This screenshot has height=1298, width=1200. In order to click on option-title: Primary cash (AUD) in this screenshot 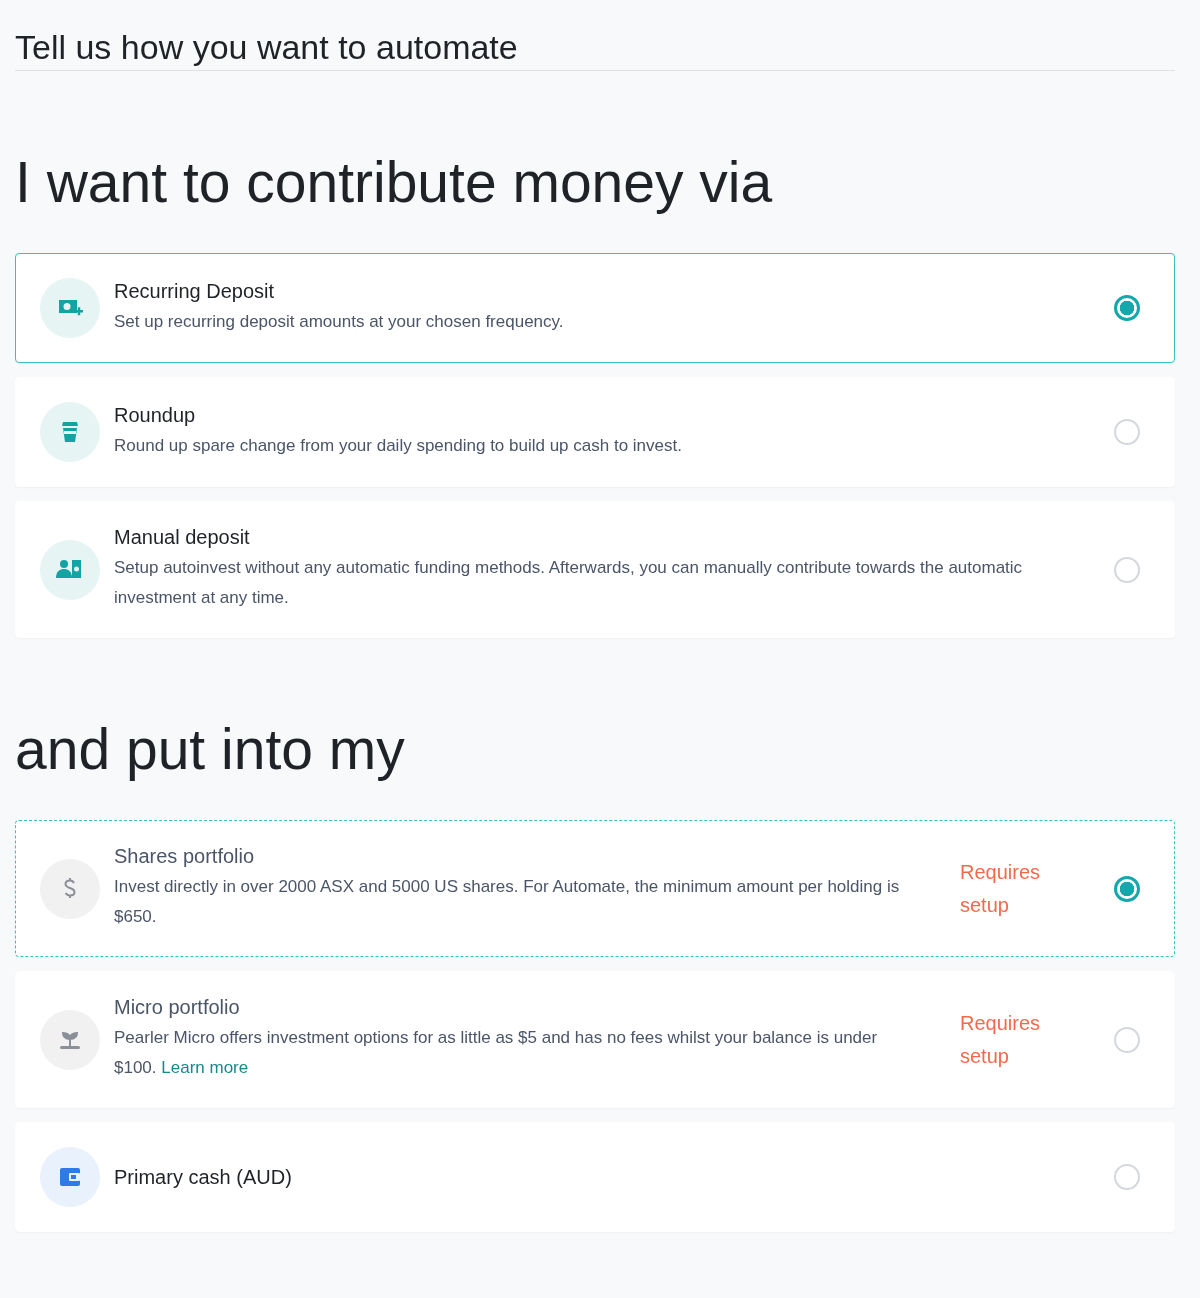, I will do `click(203, 1177)`.